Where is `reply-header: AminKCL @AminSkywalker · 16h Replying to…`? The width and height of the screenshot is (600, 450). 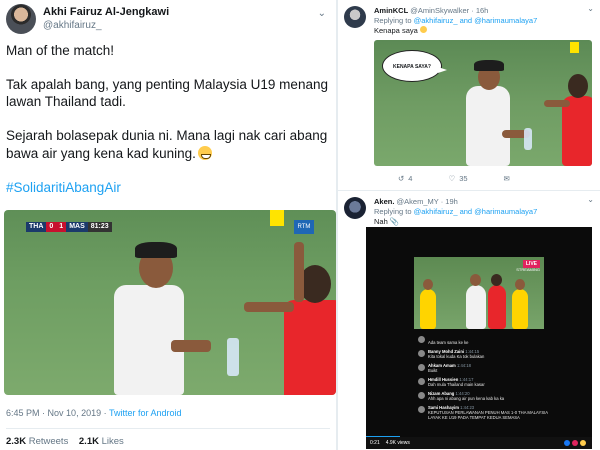
reply-header: AminKCL @AminSkywalker · 16h Replying to… is located at coordinates (455, 21).